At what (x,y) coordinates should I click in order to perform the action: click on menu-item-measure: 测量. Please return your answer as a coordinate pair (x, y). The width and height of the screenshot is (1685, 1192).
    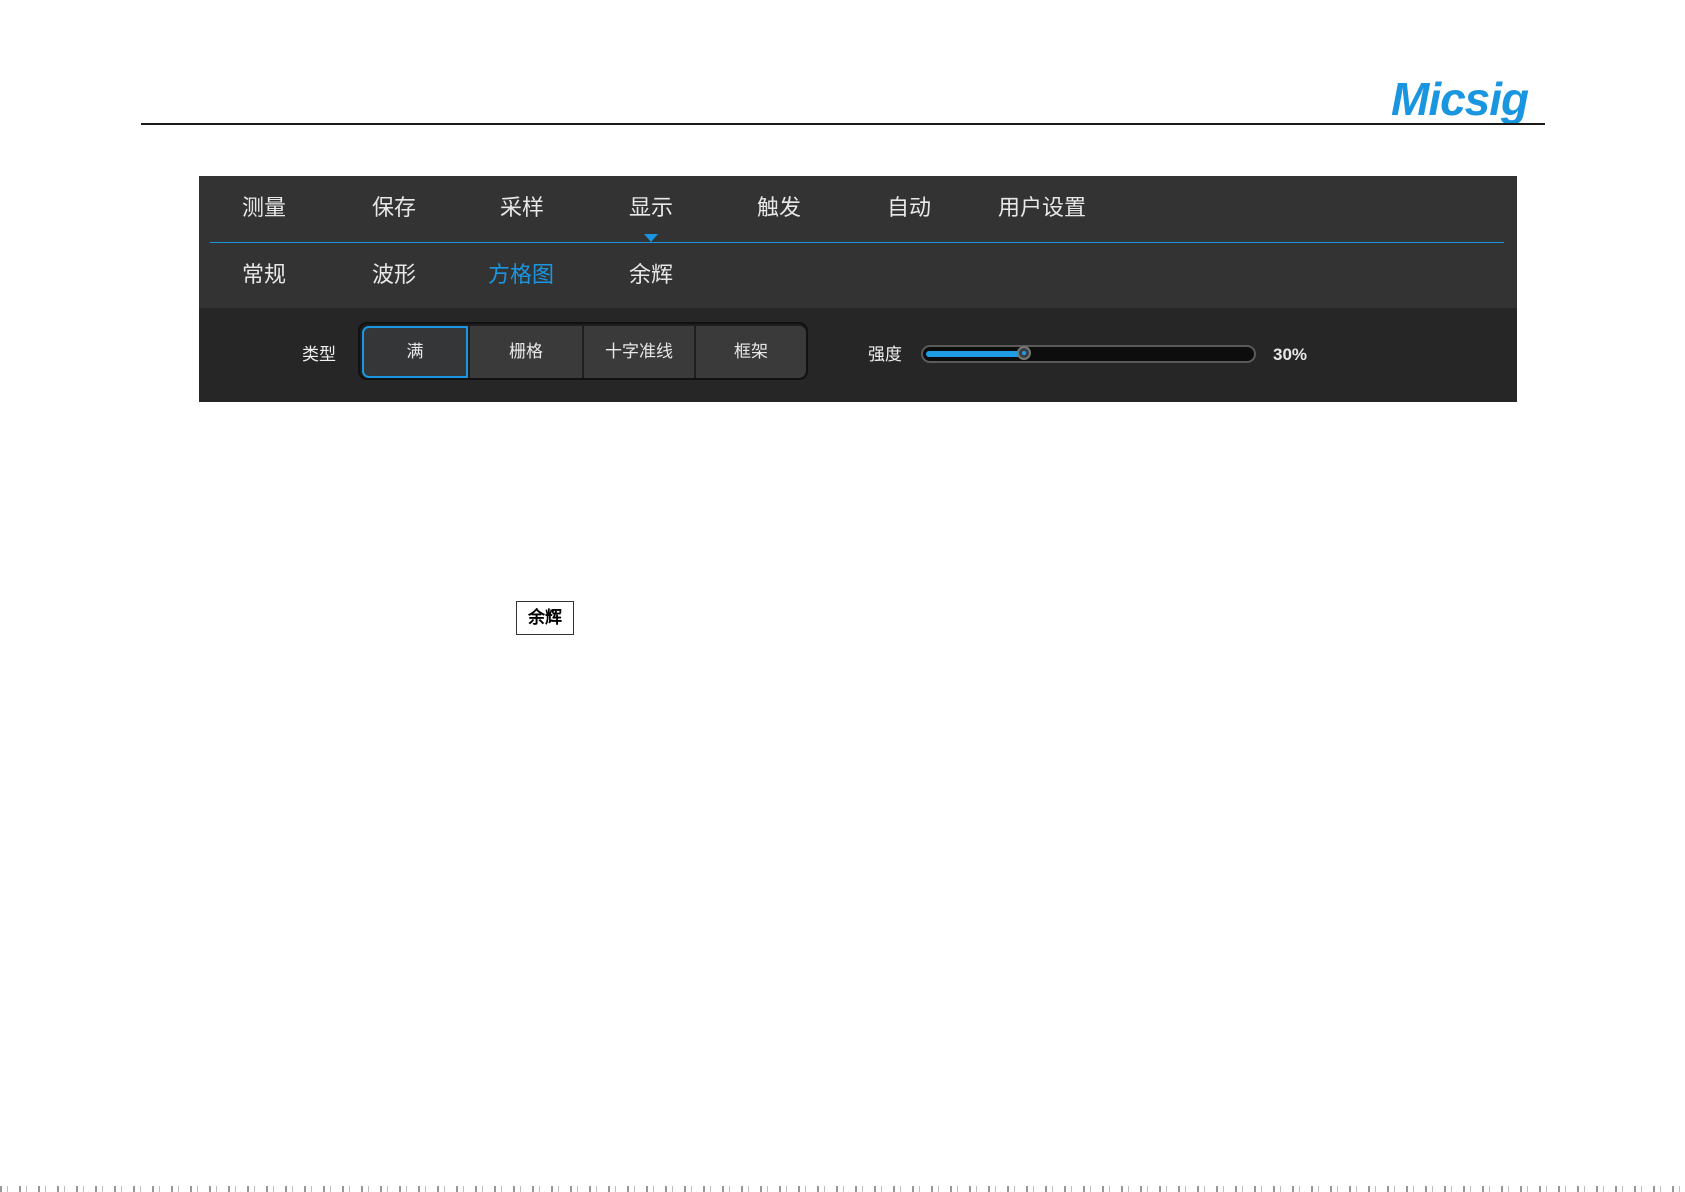
    Looking at the image, I should click on (264, 209).